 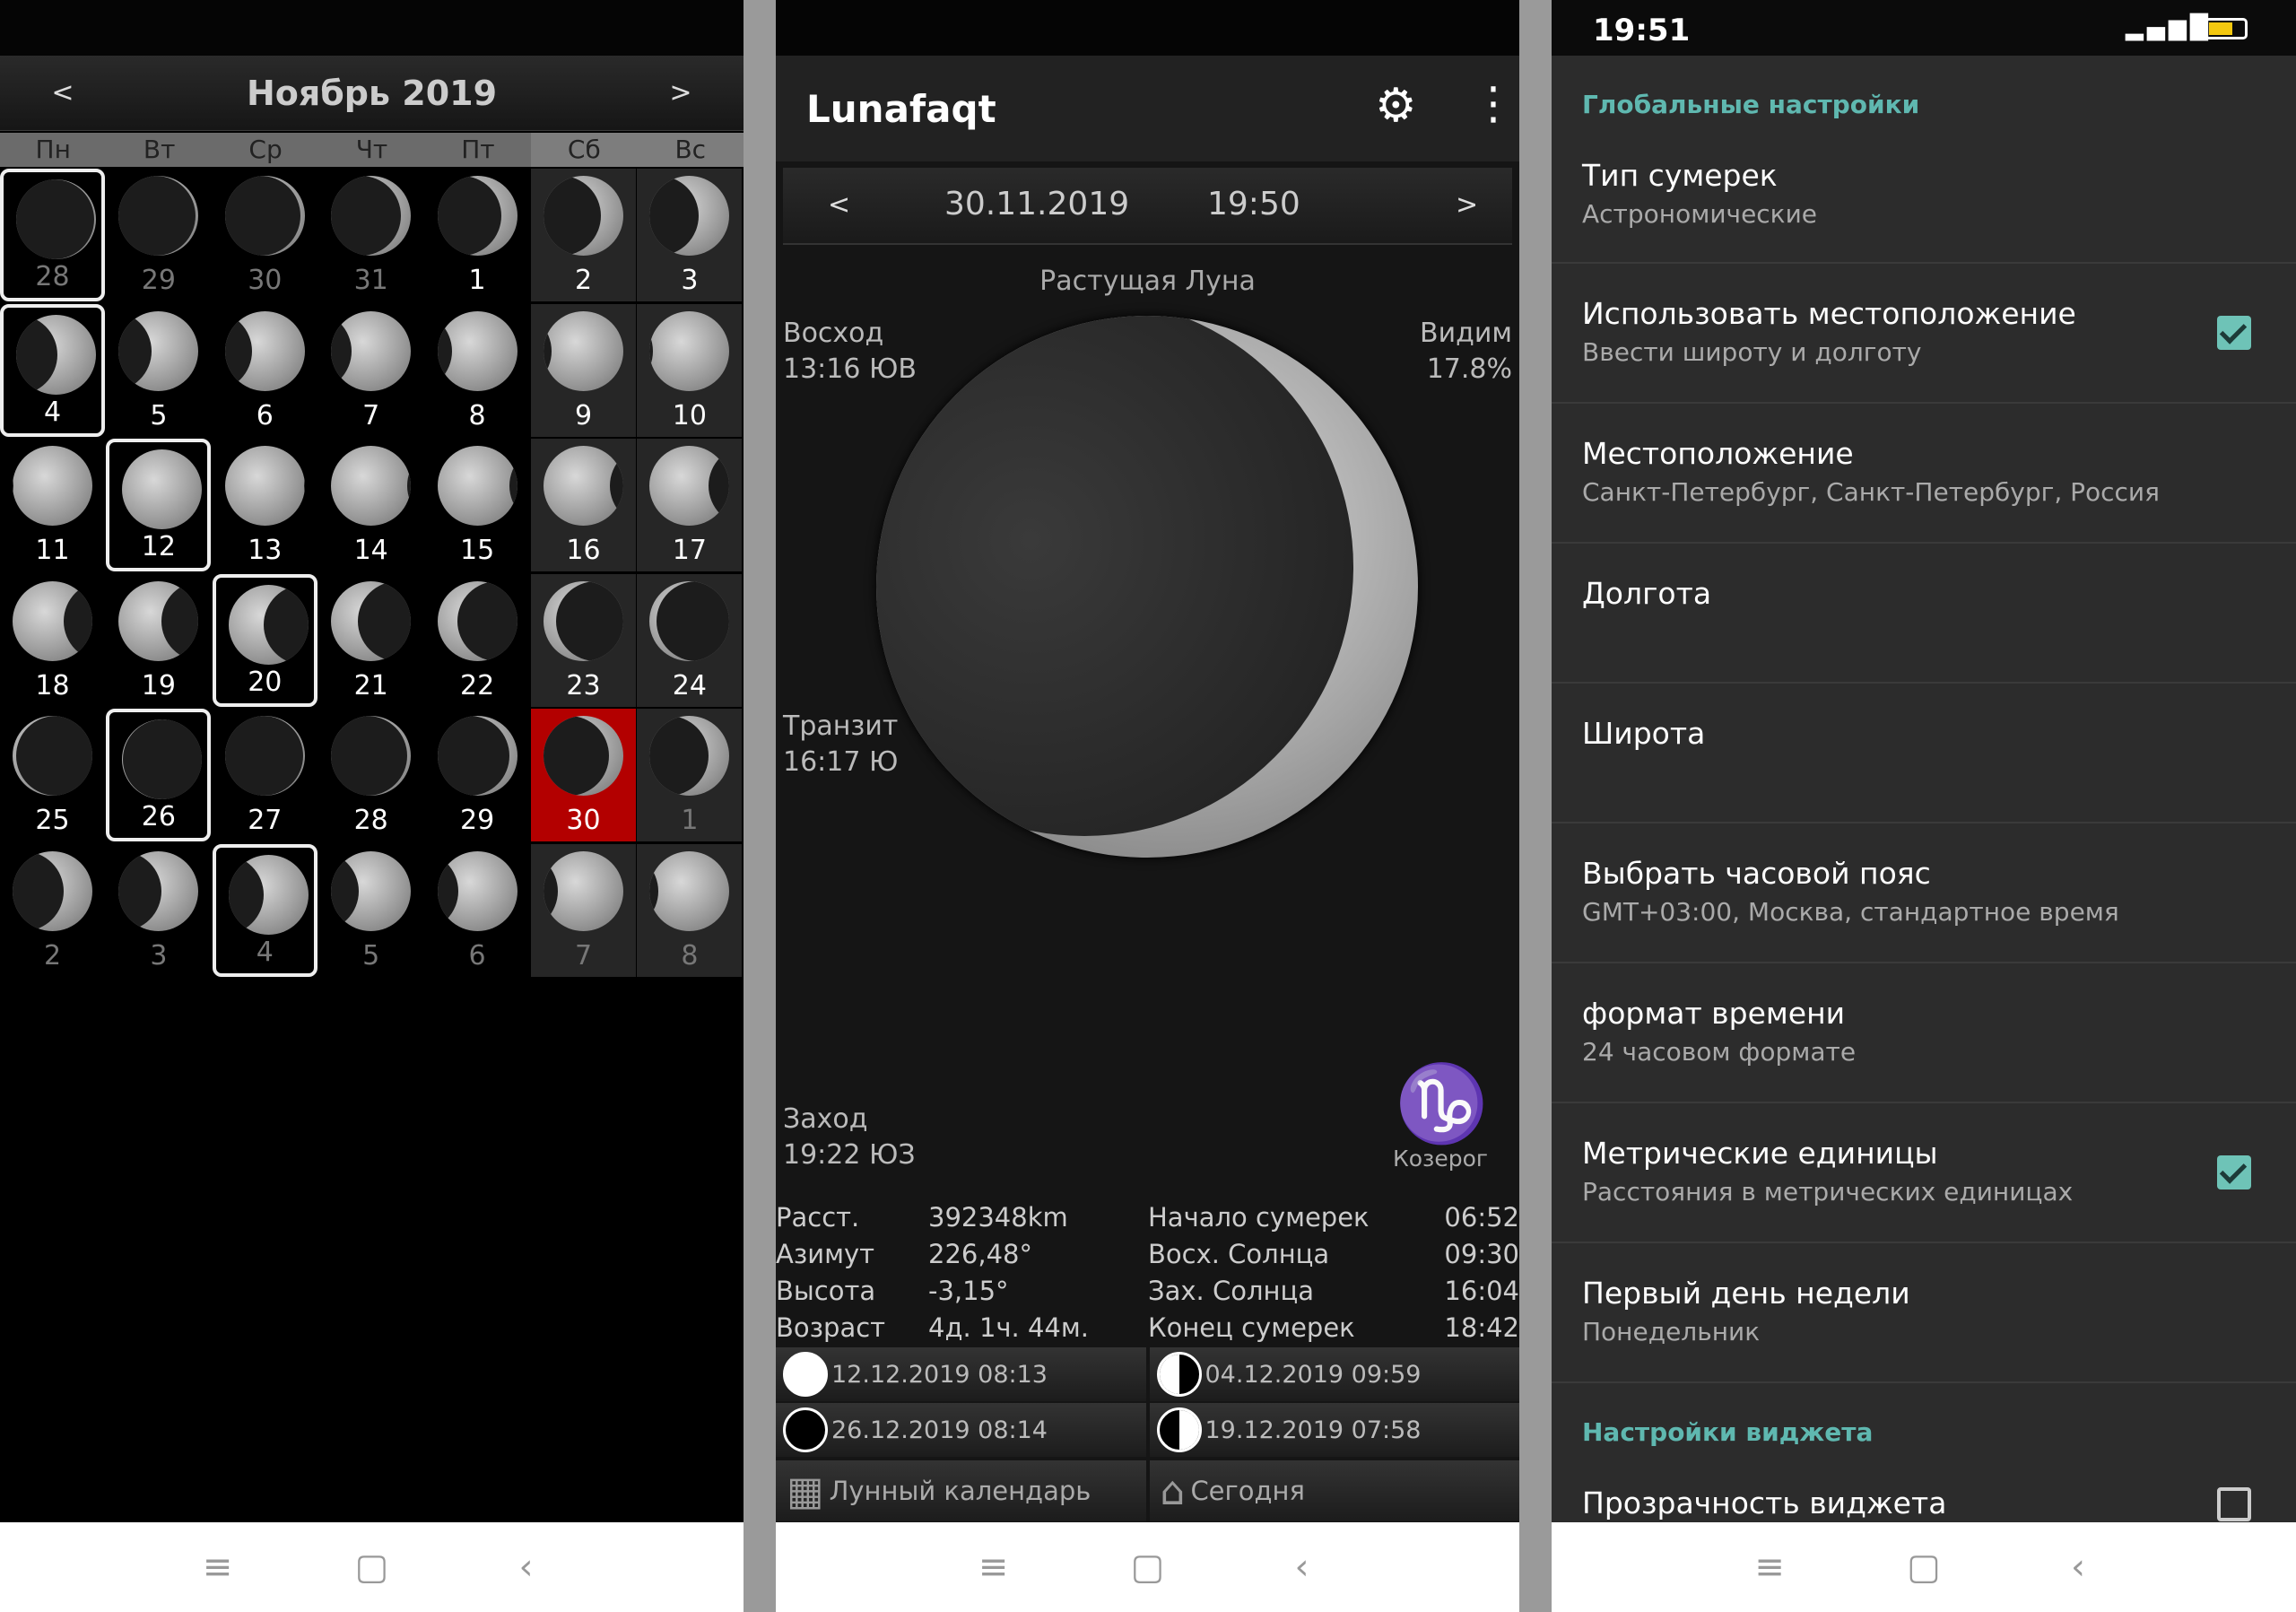 What do you see at coordinates (1924, 204) in the screenshot?
I see `twilight-type-setting: Тип сумерек Астрономические` at bounding box center [1924, 204].